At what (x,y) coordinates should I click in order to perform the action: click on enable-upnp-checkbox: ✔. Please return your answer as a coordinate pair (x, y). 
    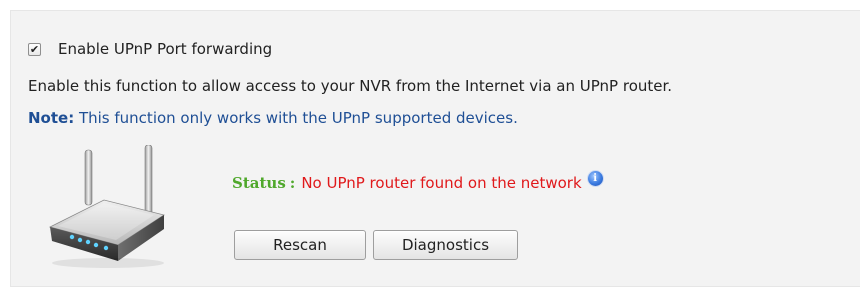
    Looking at the image, I should click on (34, 49).